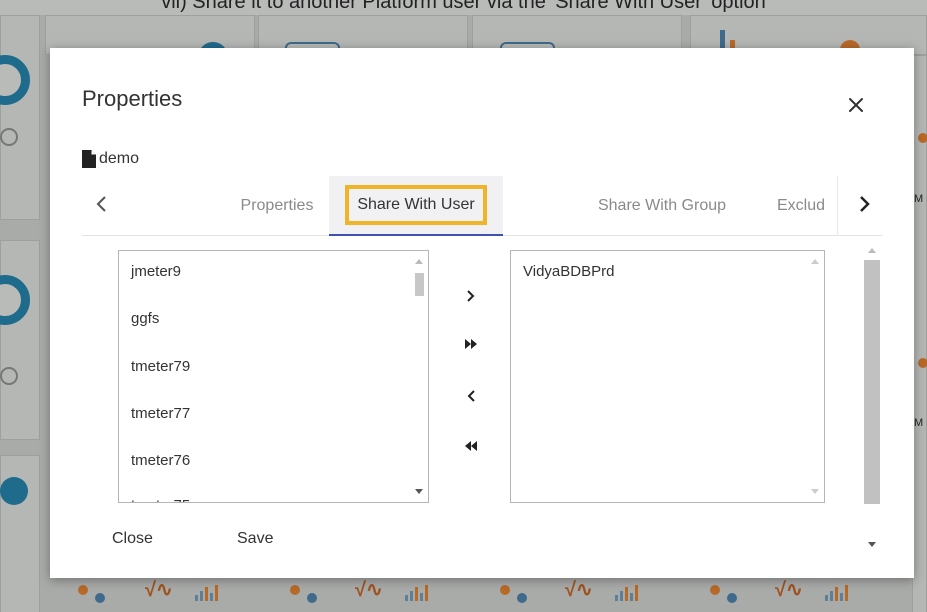 The width and height of the screenshot is (927, 612). What do you see at coordinates (255, 539) in the screenshot?
I see `save-button: Save` at bounding box center [255, 539].